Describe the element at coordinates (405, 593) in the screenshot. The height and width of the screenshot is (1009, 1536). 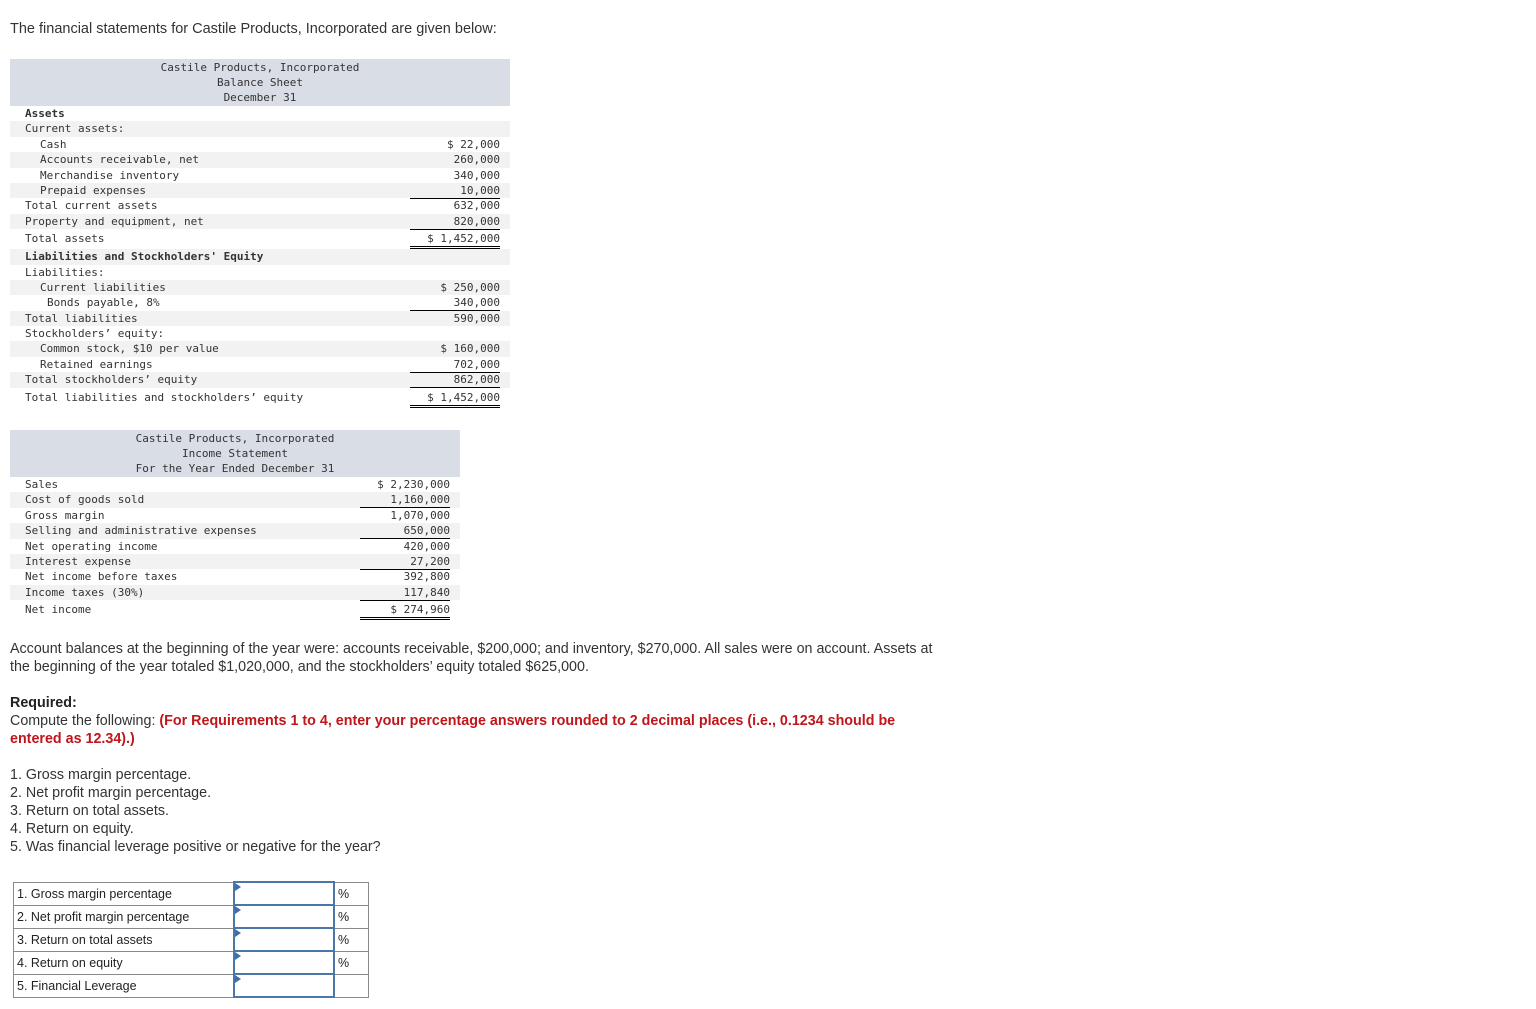
I see `row-amount: 117,840` at that location.